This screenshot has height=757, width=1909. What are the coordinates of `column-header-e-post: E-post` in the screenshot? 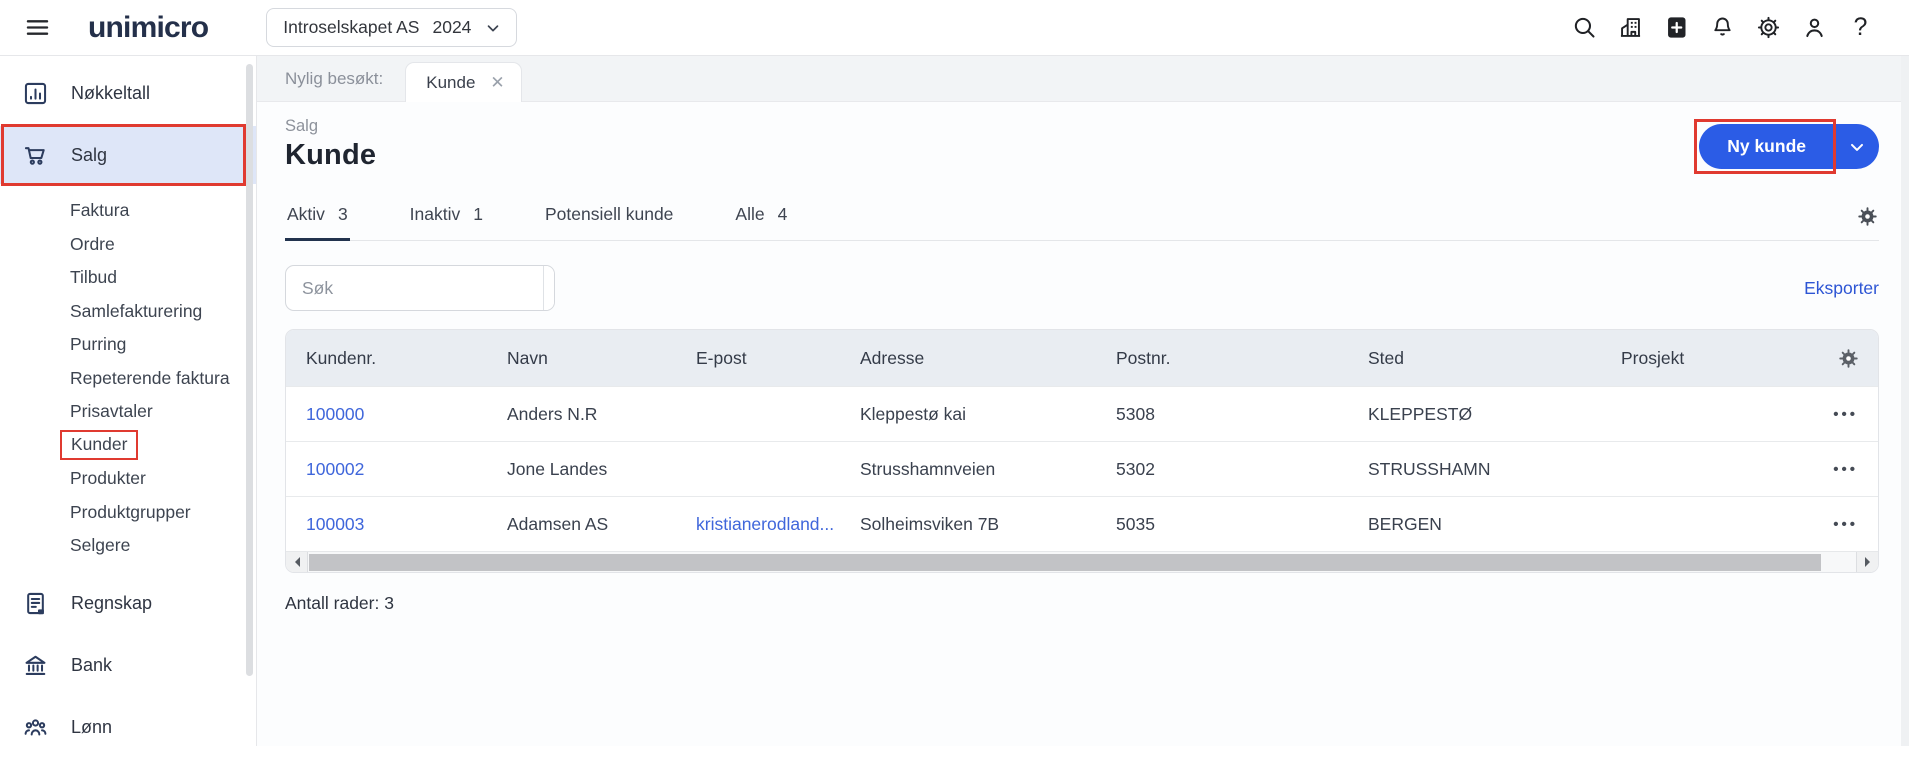 It's located at (778, 358).